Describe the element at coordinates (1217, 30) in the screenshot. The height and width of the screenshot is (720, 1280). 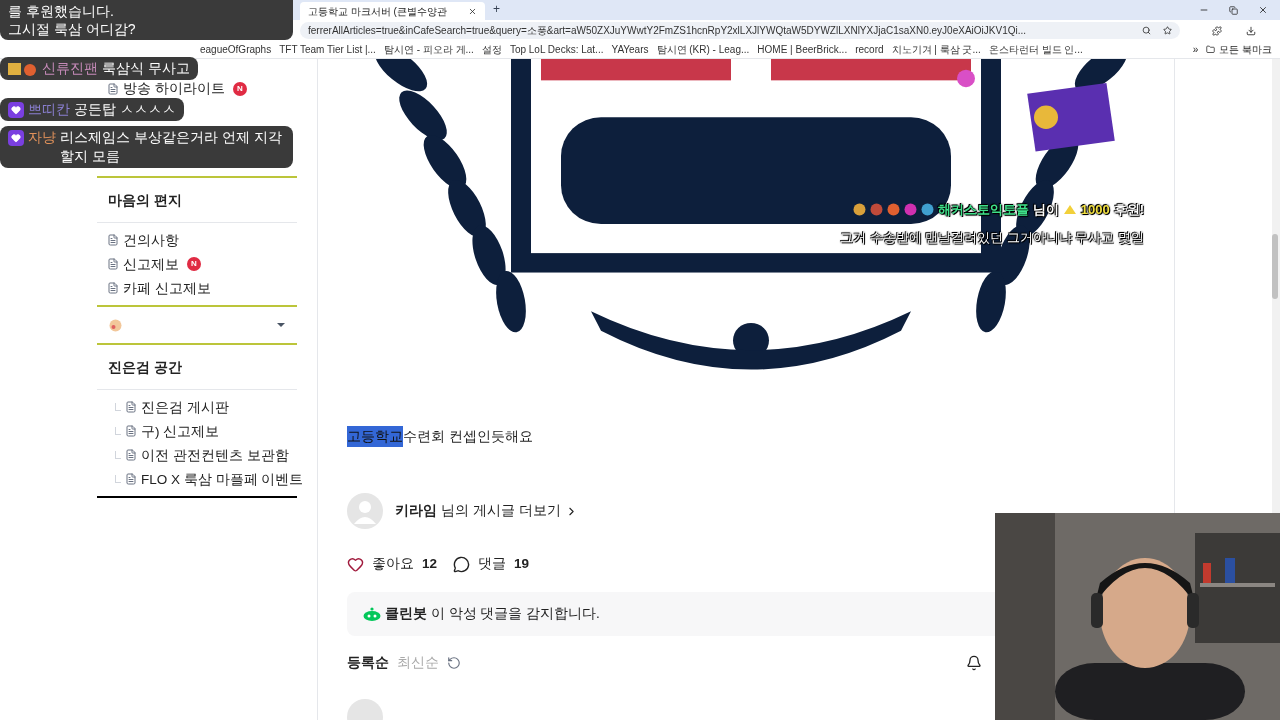
I see `extensions-icon` at that location.